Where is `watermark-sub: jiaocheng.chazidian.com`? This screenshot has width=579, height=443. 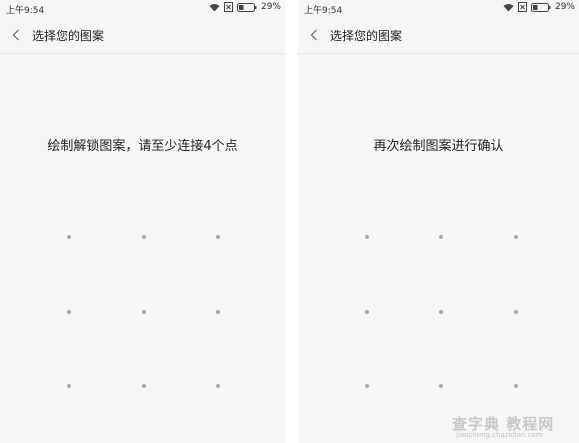 watermark-sub: jiaocheng.chazidian.com is located at coordinates (499, 435).